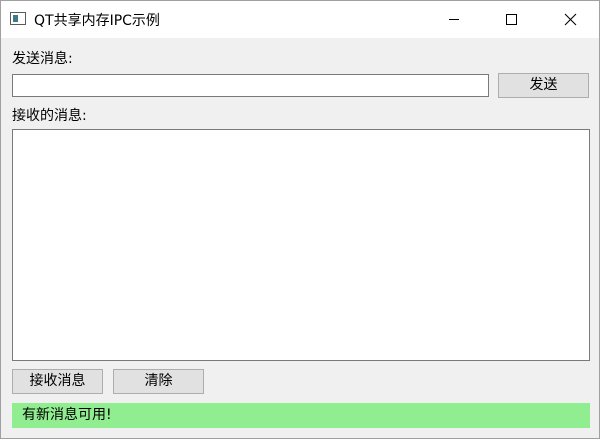 Image resolution: width=600 pixels, height=439 pixels. I want to click on title-bar: QT共享内存IPC示例, so click(300, 19).